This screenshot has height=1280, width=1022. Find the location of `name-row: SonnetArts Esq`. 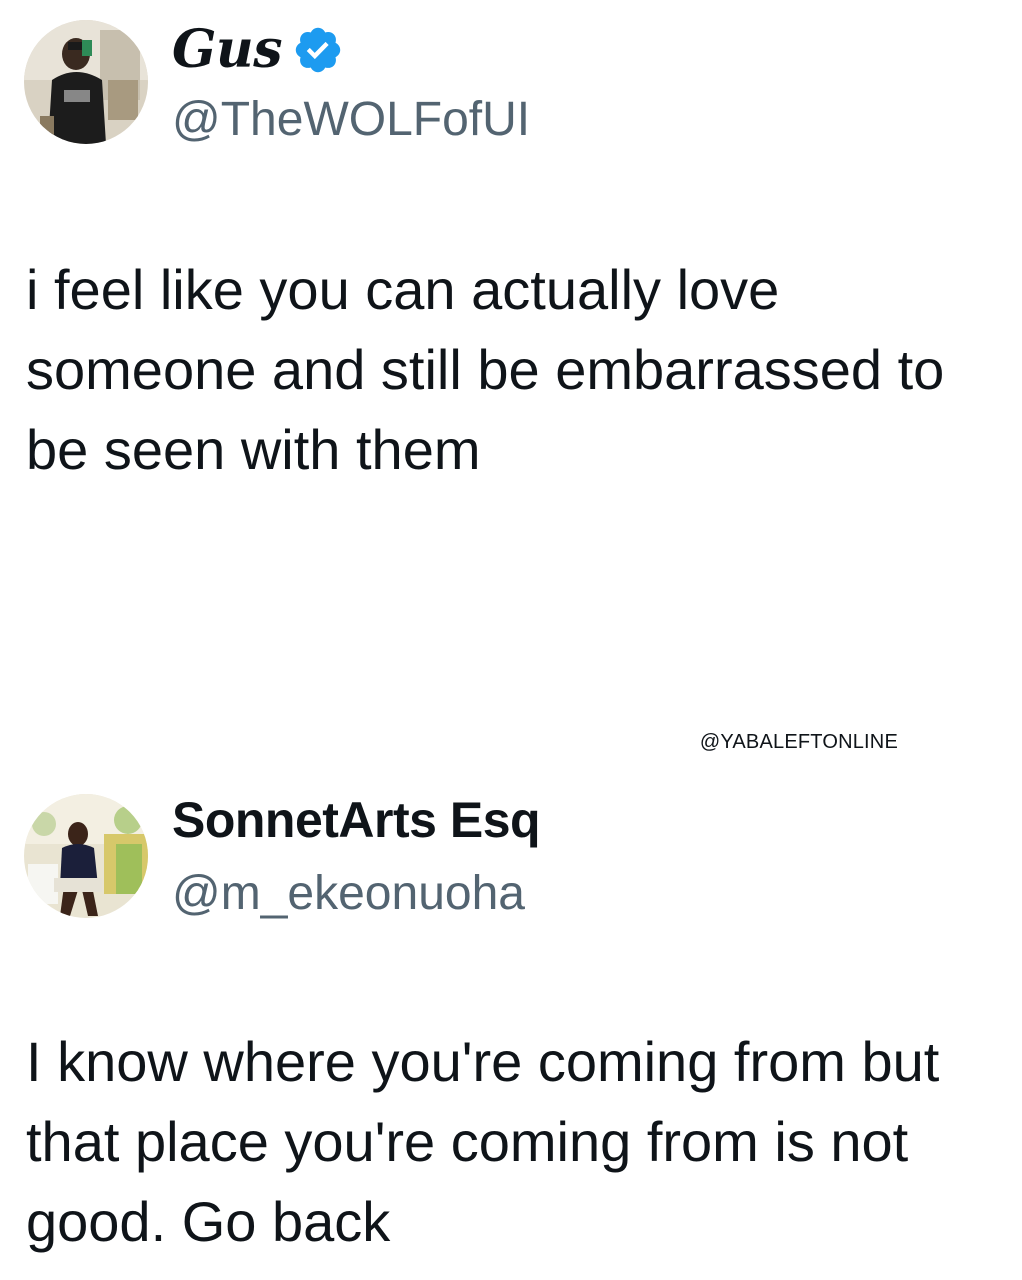

name-row: SonnetArts Esq is located at coordinates (356, 820).